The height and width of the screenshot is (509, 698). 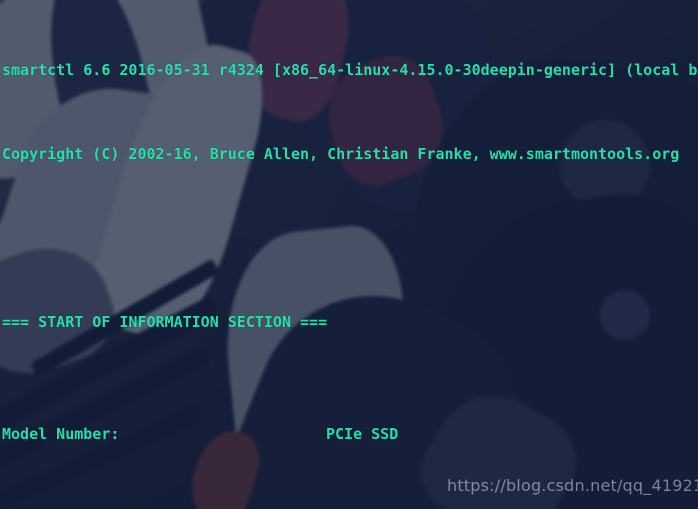 I want to click on field-row-serial-number: Serial Number: A0D607941DA700037390, so click(x=349, y=506).